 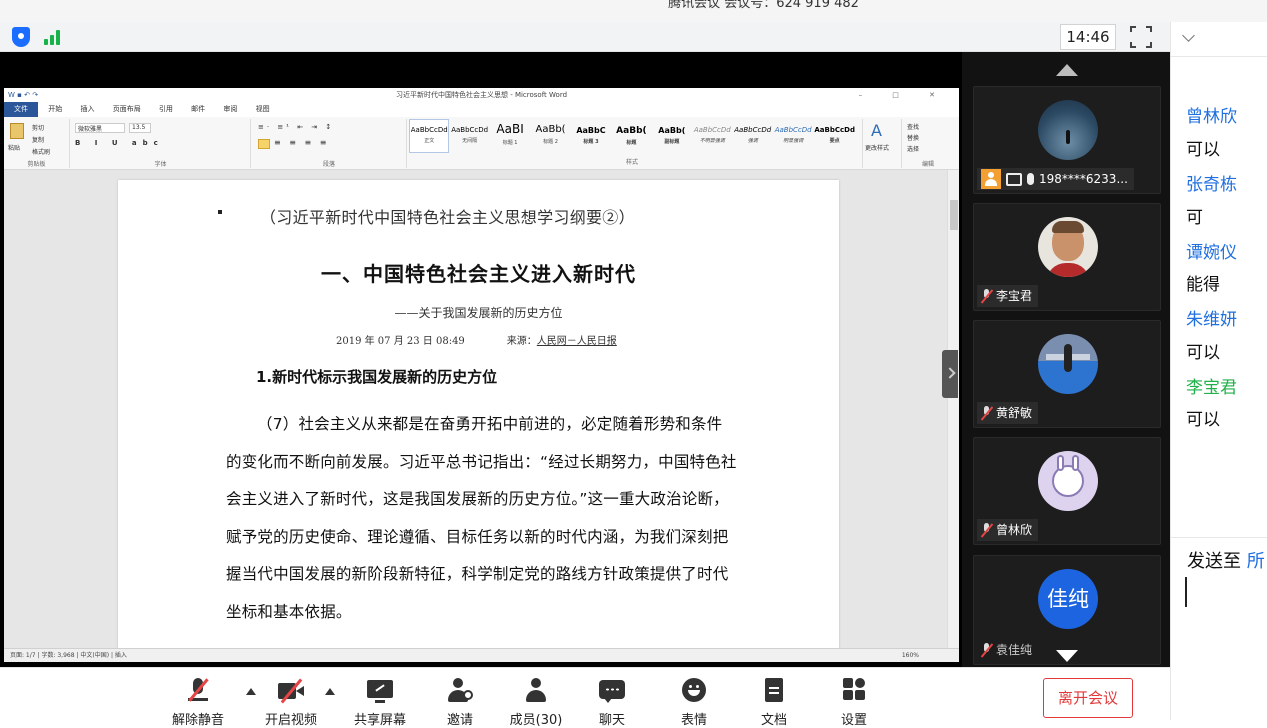 I want to click on chat-sender: 朱维妍, so click(x=1211, y=320).